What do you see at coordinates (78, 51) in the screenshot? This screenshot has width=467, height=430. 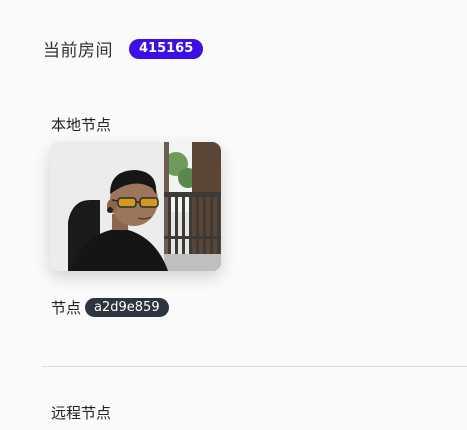 I see `room-title: 当前房间` at bounding box center [78, 51].